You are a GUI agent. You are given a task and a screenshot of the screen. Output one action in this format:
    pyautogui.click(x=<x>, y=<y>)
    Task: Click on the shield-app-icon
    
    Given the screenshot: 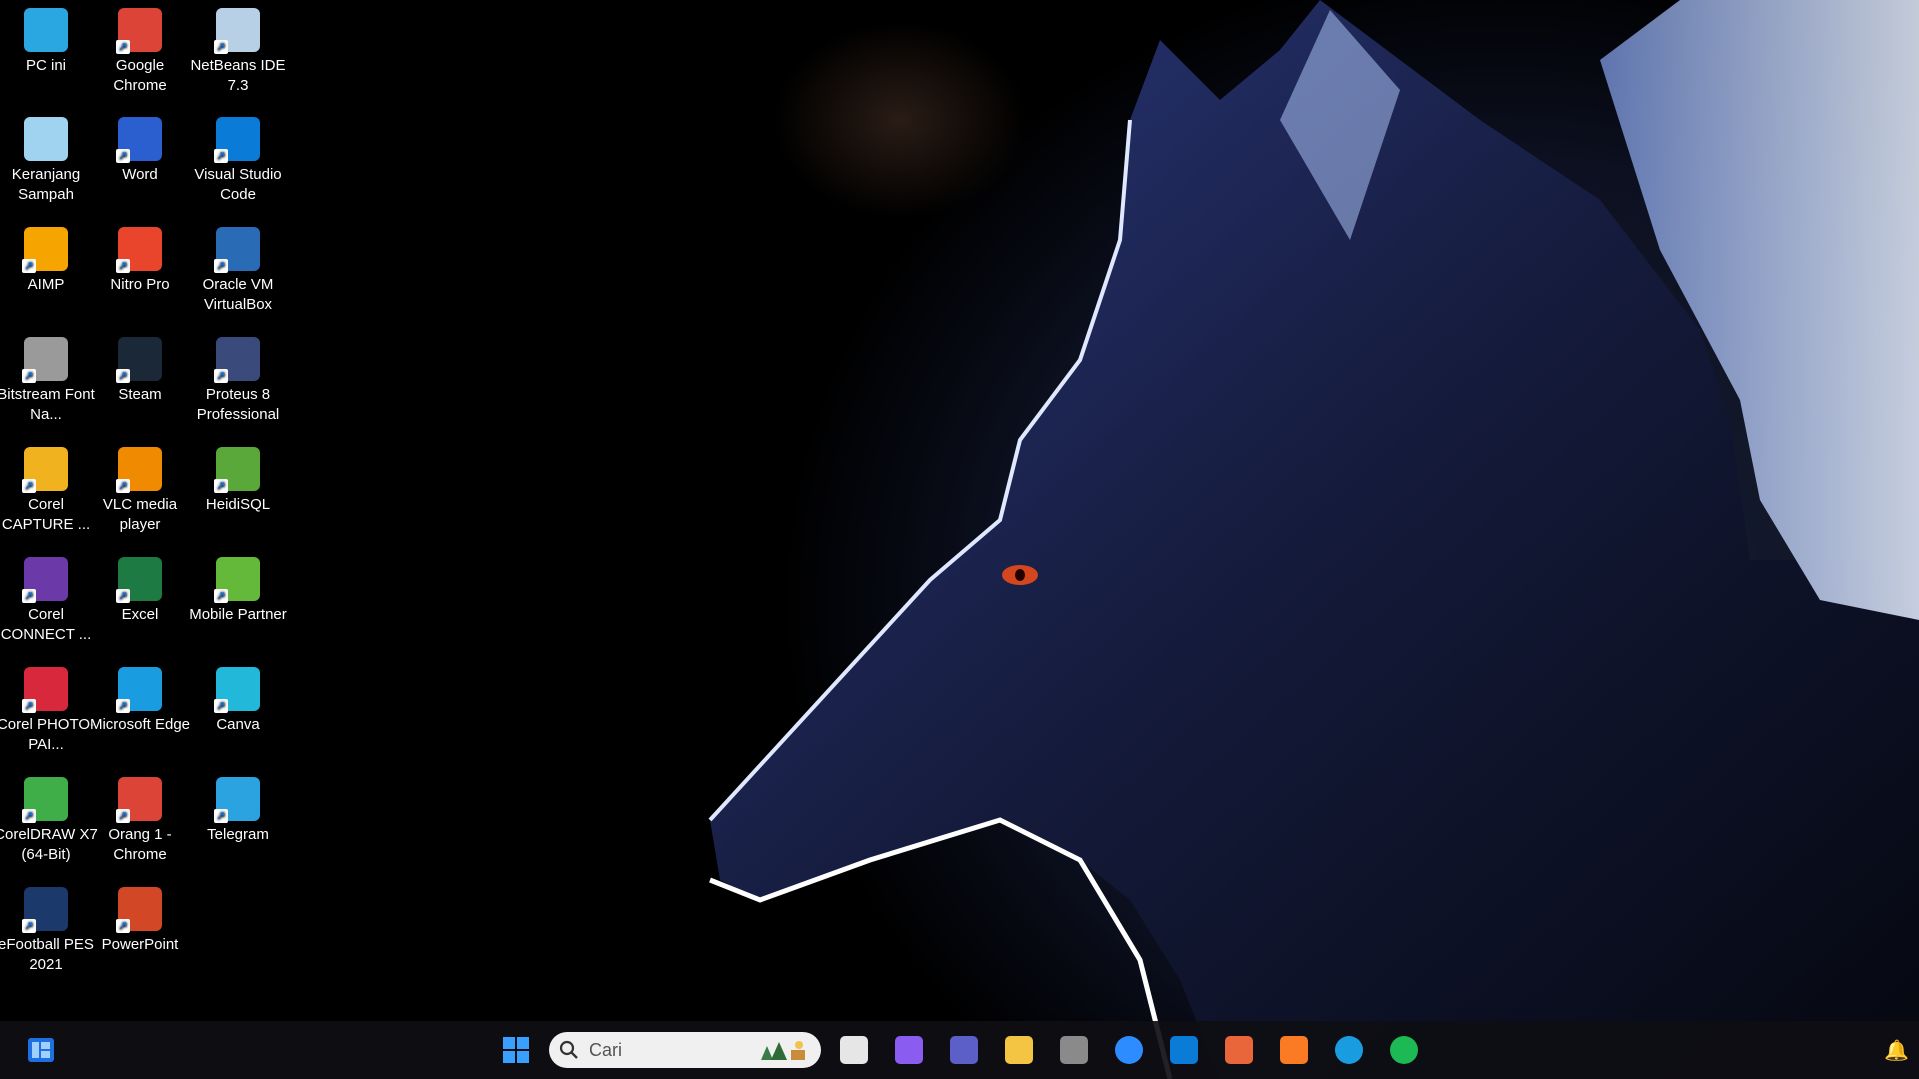 What is the action you would take?
    pyautogui.click(x=1074, y=1050)
    